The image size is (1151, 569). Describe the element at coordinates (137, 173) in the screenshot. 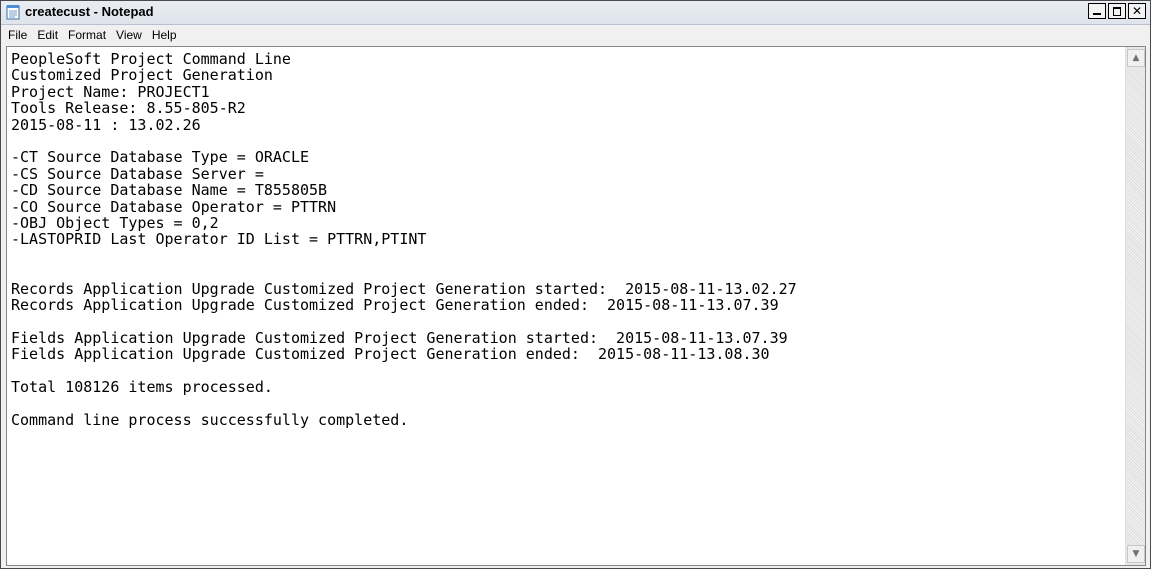

I see `text-line: -CS Source Database Server =` at that location.